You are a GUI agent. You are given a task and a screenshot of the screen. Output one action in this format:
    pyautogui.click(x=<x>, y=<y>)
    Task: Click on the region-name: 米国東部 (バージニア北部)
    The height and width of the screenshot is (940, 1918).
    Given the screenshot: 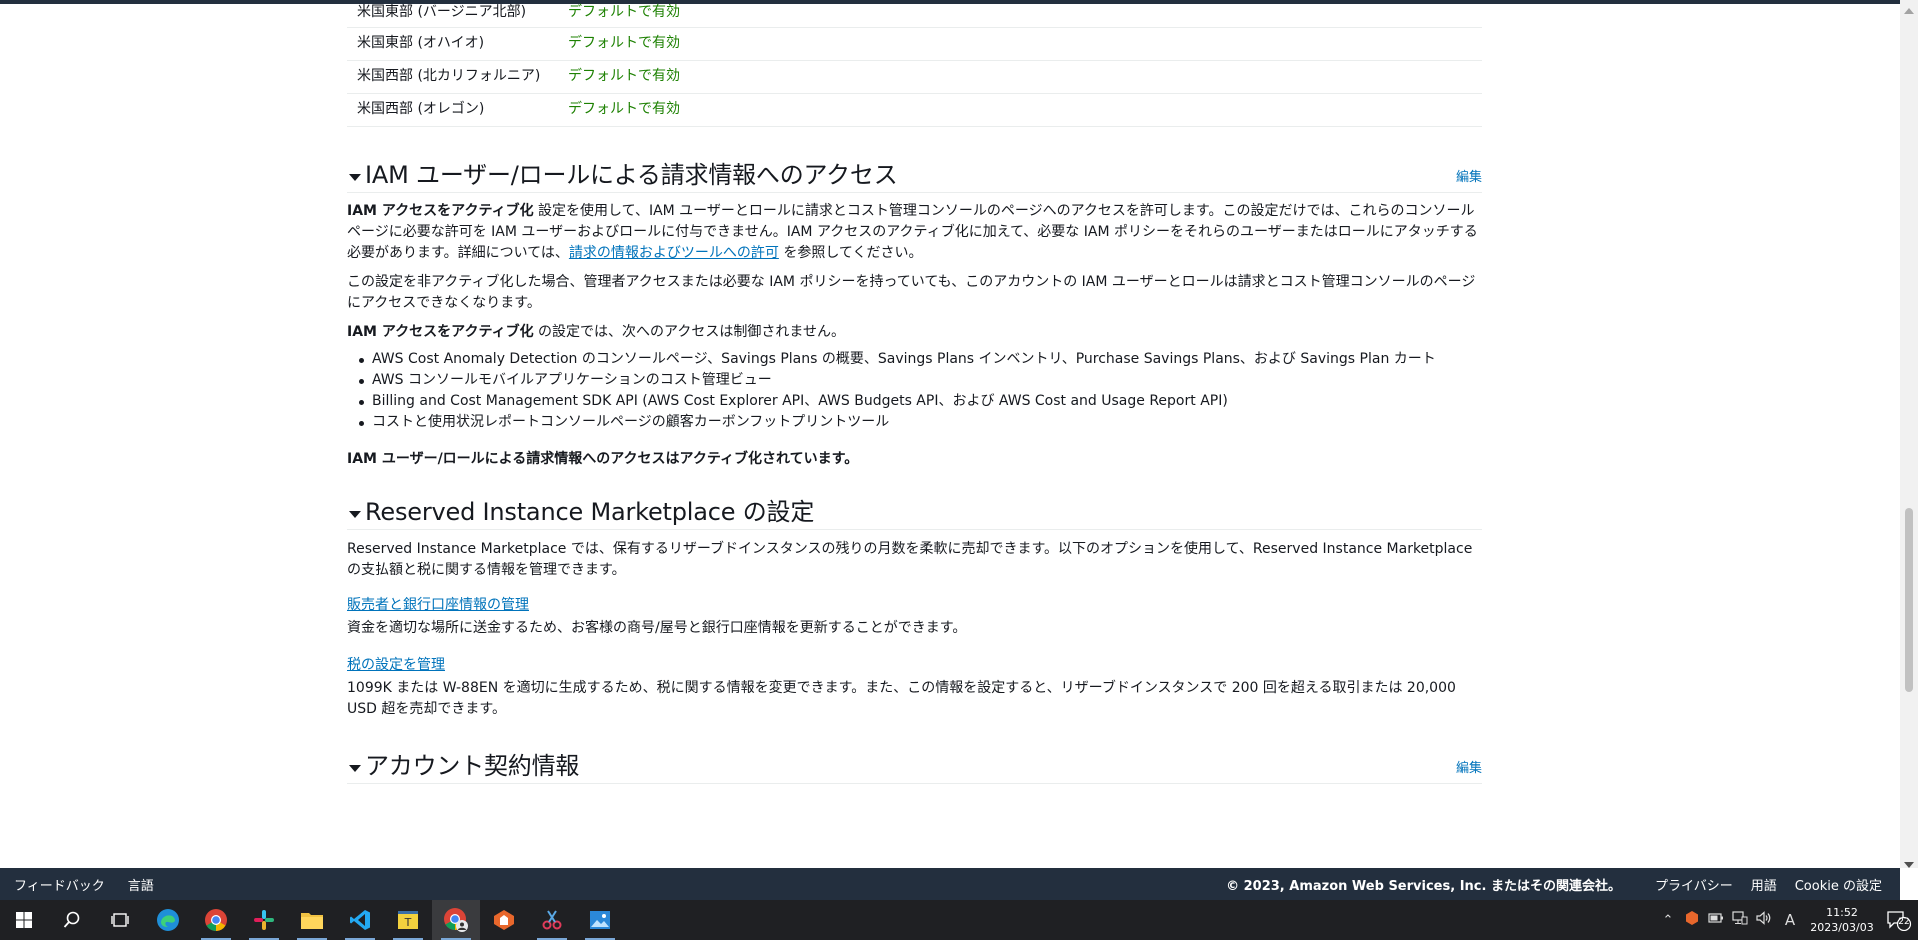 What is the action you would take?
    pyautogui.click(x=452, y=14)
    